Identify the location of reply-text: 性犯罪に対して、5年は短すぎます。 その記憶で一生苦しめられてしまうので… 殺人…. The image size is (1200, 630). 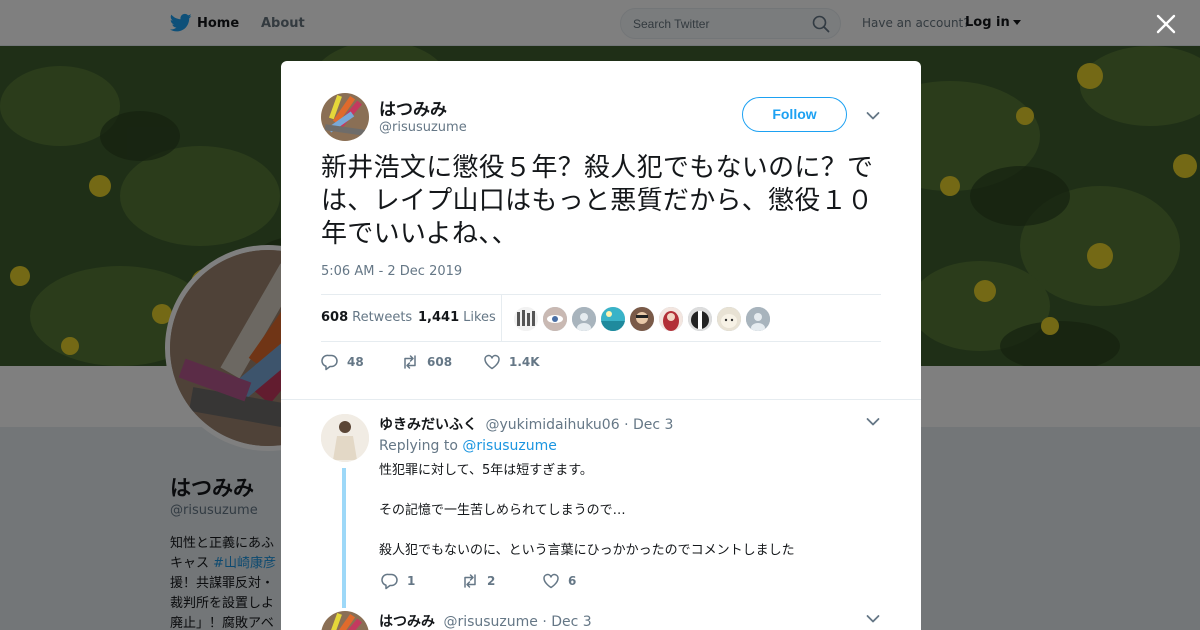
(629, 521).